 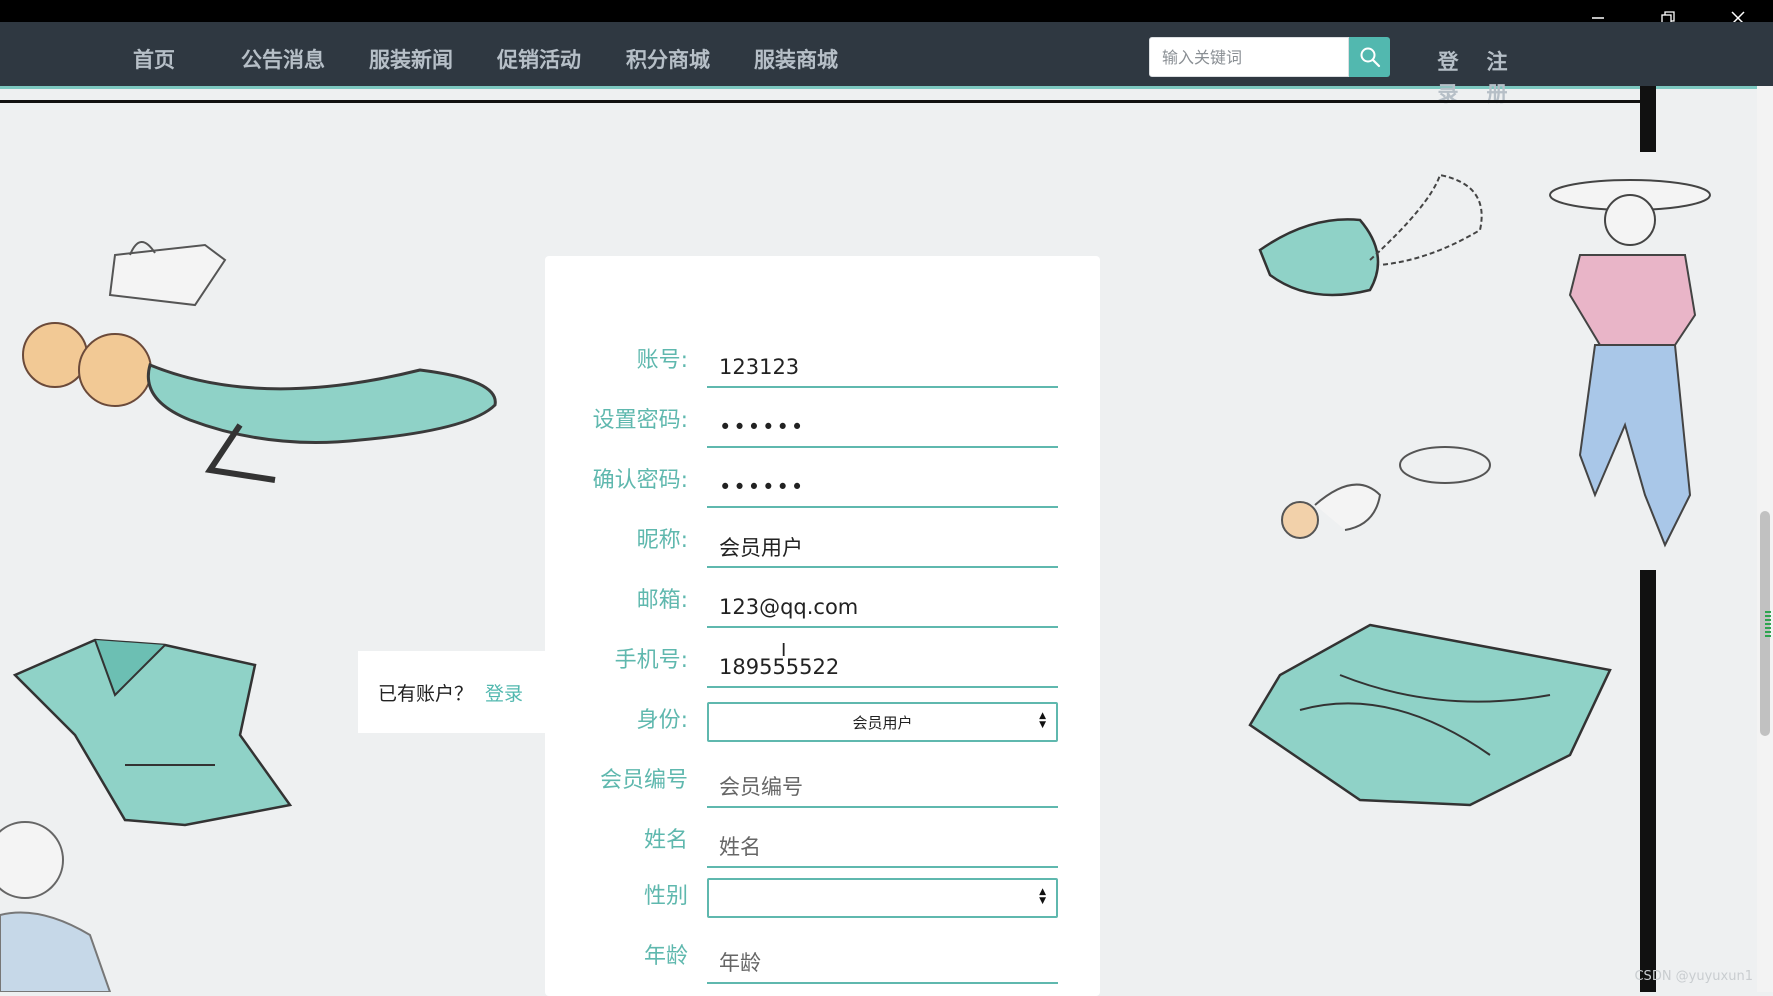 I want to click on email-row: 邮箱:, so click(x=822, y=605).